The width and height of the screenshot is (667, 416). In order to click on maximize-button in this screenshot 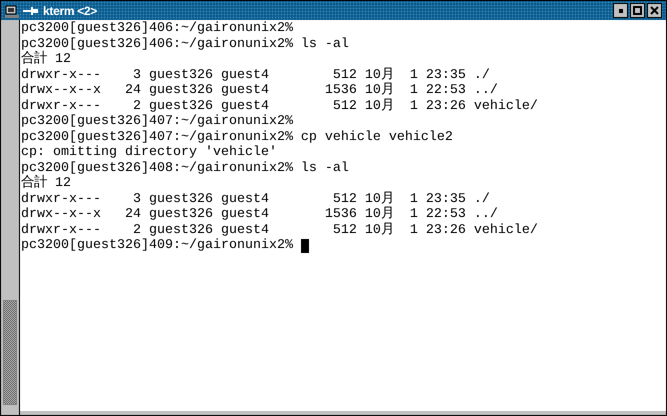, I will do `click(637, 10)`.